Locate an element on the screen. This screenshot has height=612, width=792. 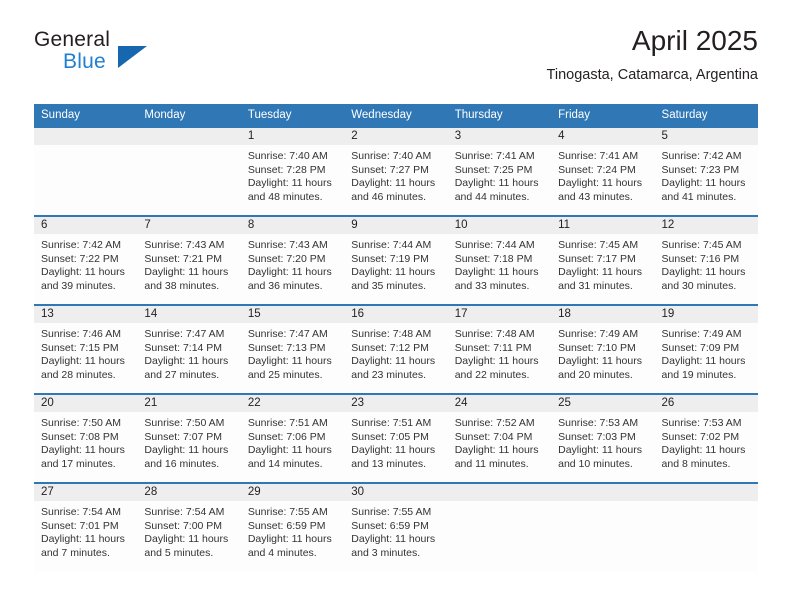
day-number: 2 is located at coordinates (396, 136).